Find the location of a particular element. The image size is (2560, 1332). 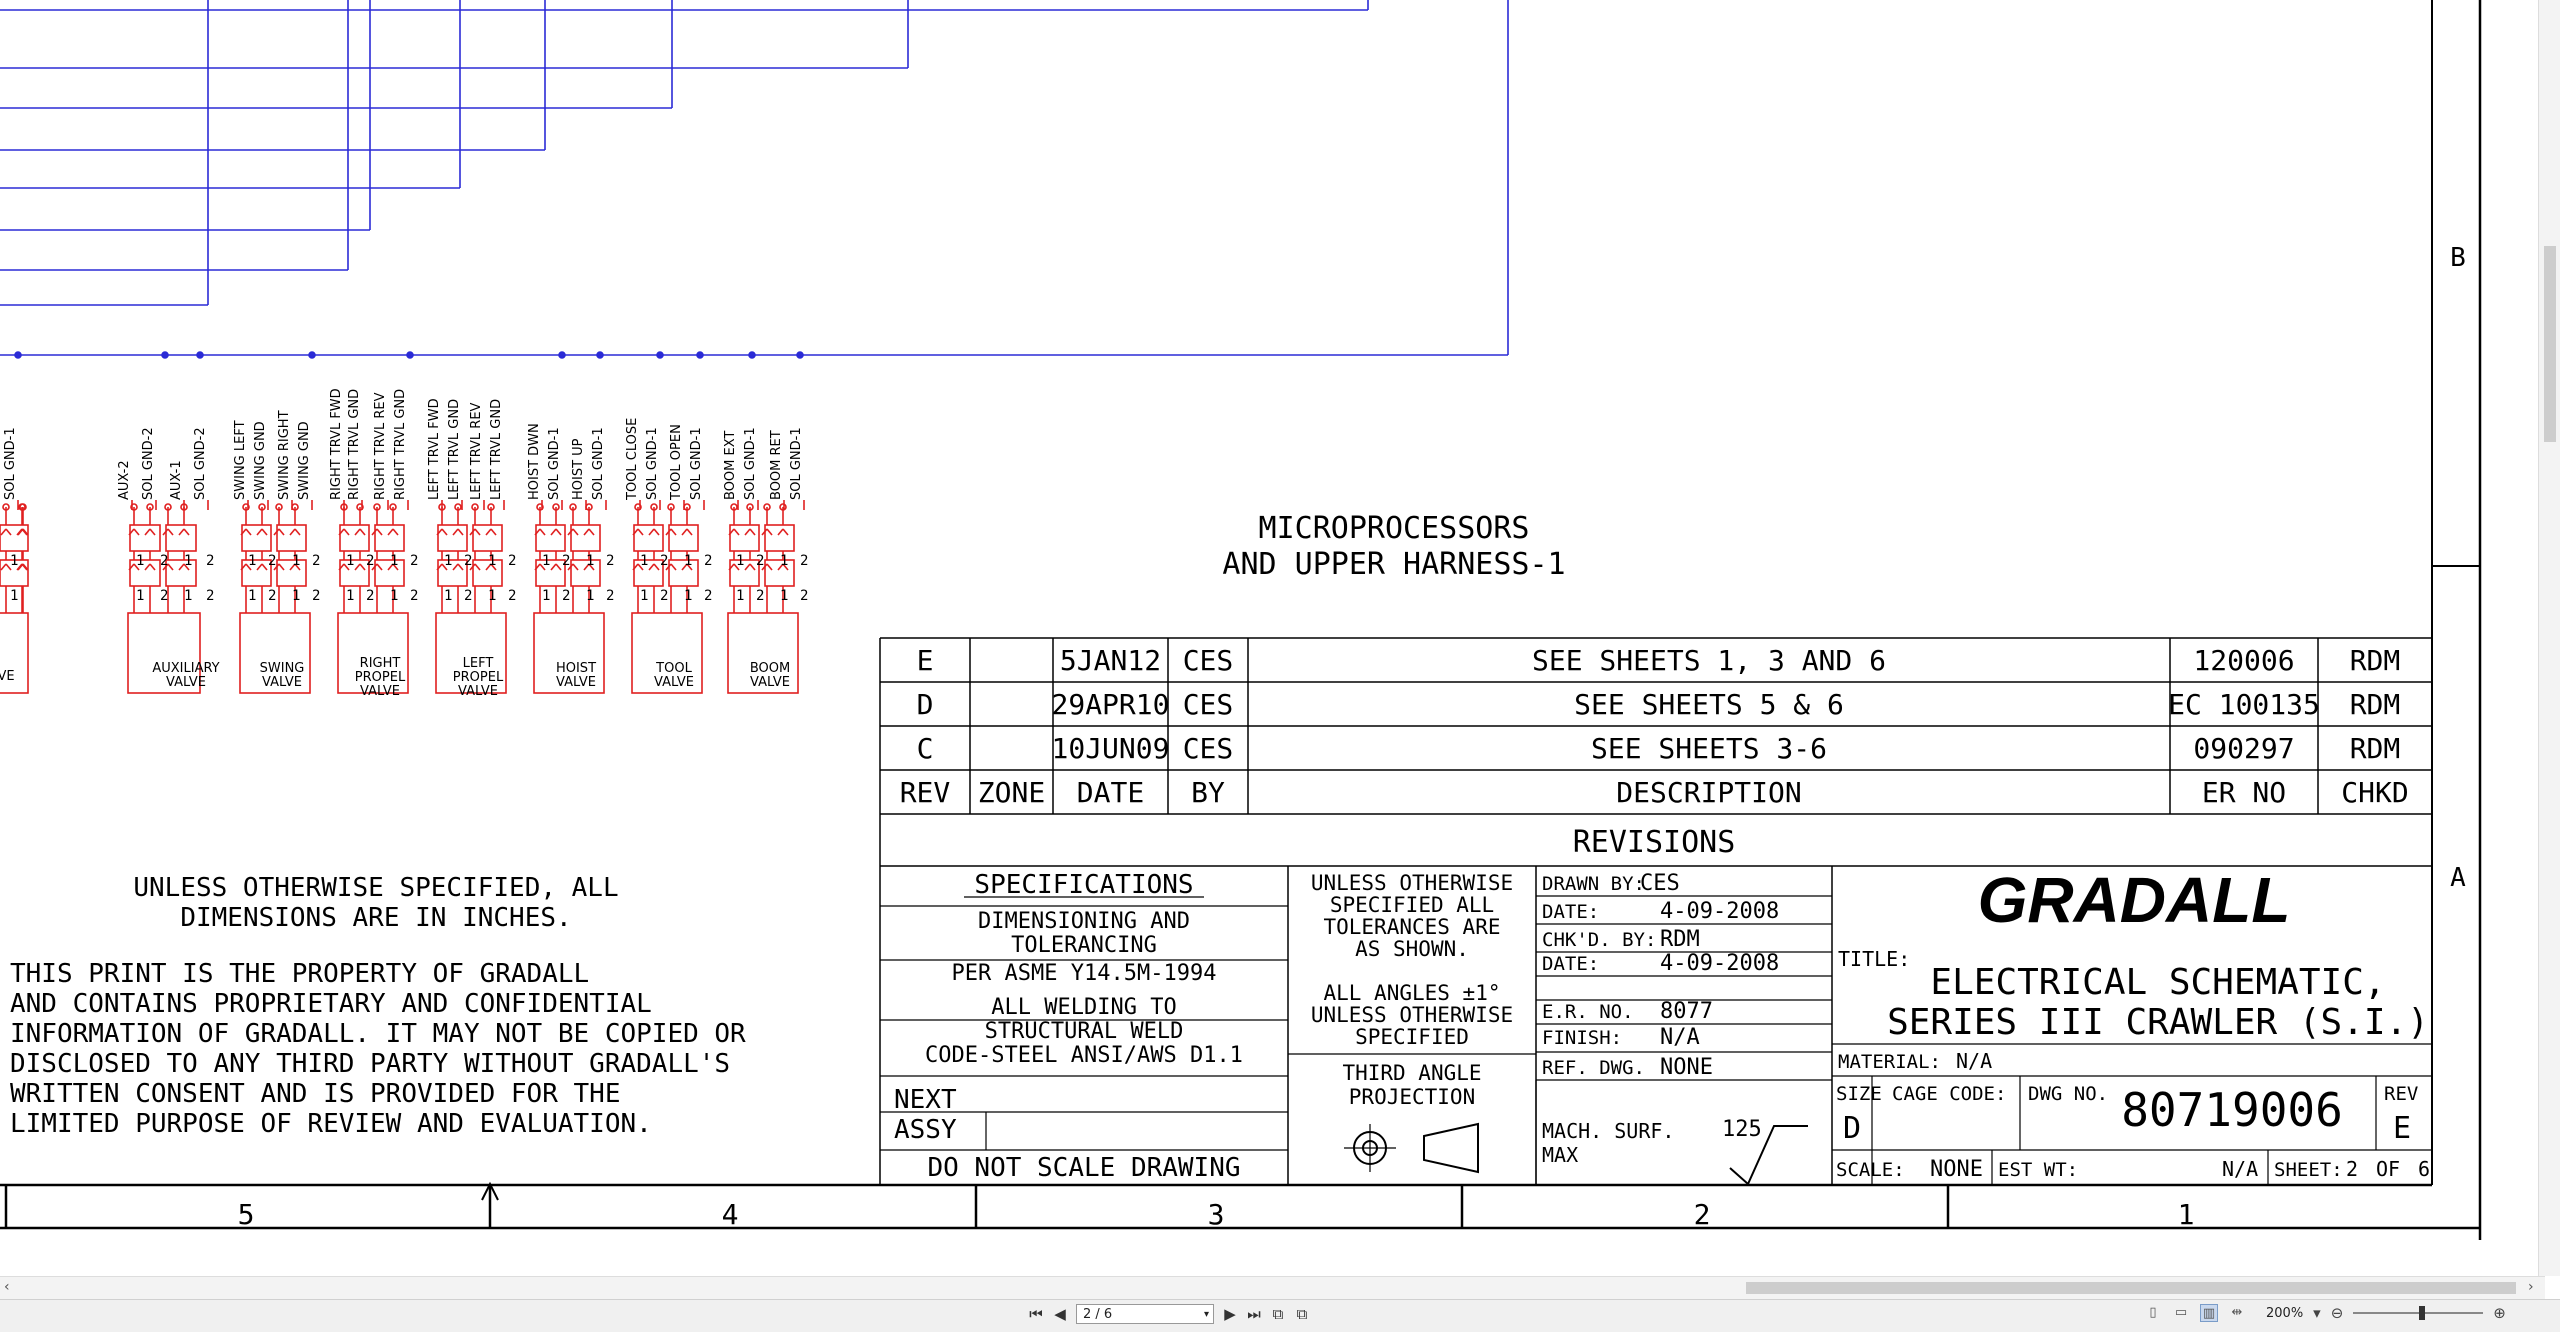

view-controls: ▯ ▭ ▥ ⇹ 200% ▾ ⊖ ⊕ is located at coordinates (2325, 1313).